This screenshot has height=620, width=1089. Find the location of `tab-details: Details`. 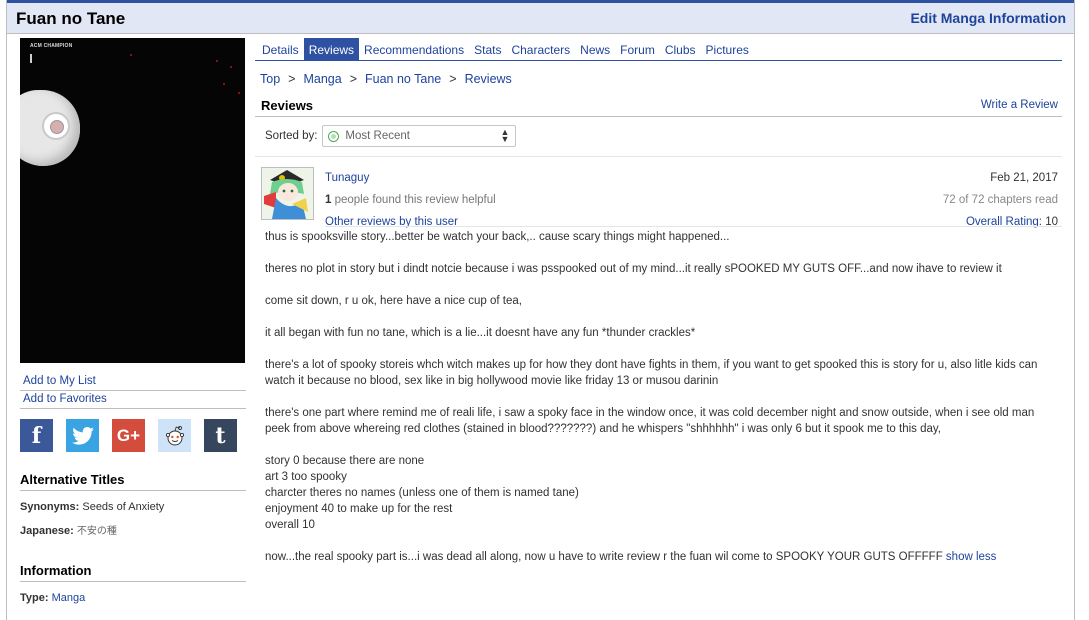

tab-details: Details is located at coordinates (280, 49).